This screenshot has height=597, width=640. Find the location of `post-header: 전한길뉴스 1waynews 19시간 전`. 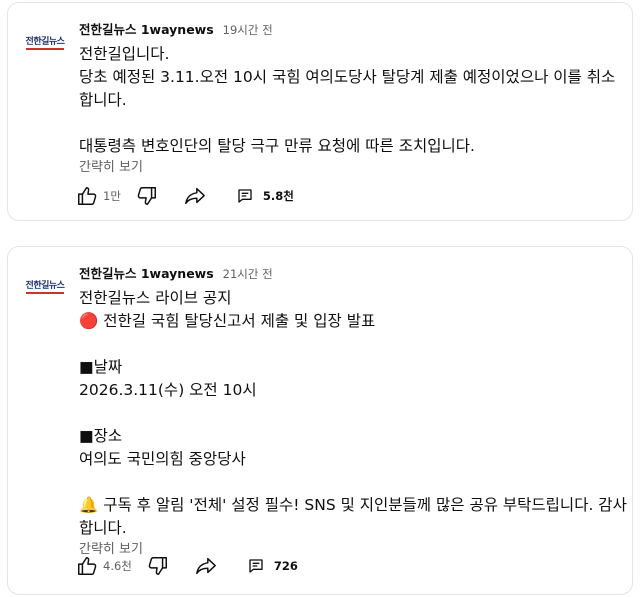

post-header: 전한길뉴스 1waynews 19시간 전 is located at coordinates (348, 30).